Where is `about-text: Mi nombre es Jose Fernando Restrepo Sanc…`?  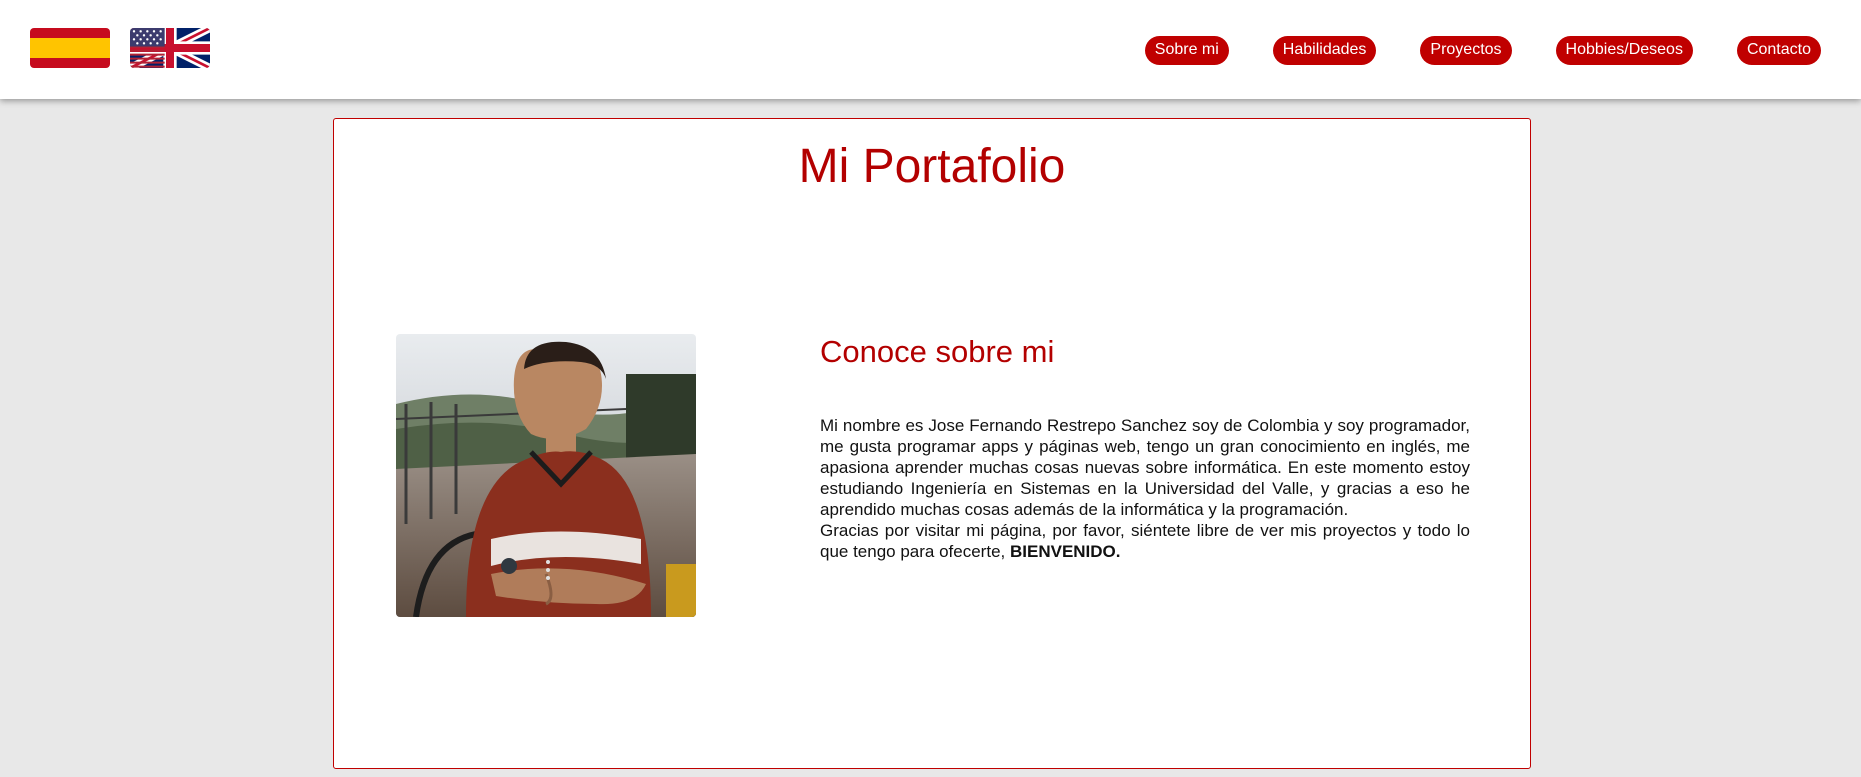
about-text: Mi nombre es Jose Fernando Restrepo Sanc… is located at coordinates (1145, 488).